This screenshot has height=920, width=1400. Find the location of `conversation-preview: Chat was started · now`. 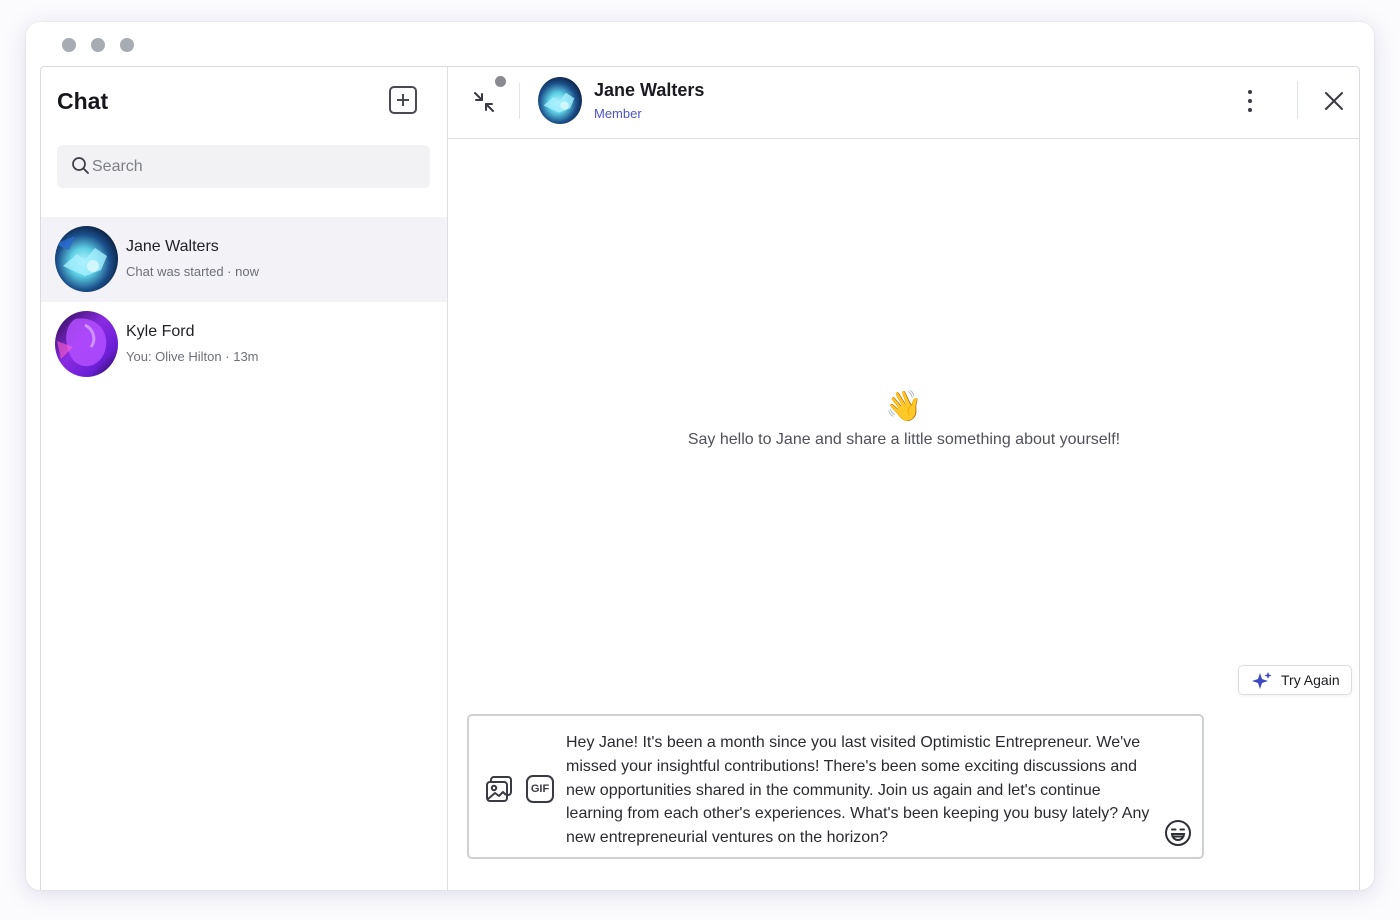

conversation-preview: Chat was started · now is located at coordinates (192, 271).